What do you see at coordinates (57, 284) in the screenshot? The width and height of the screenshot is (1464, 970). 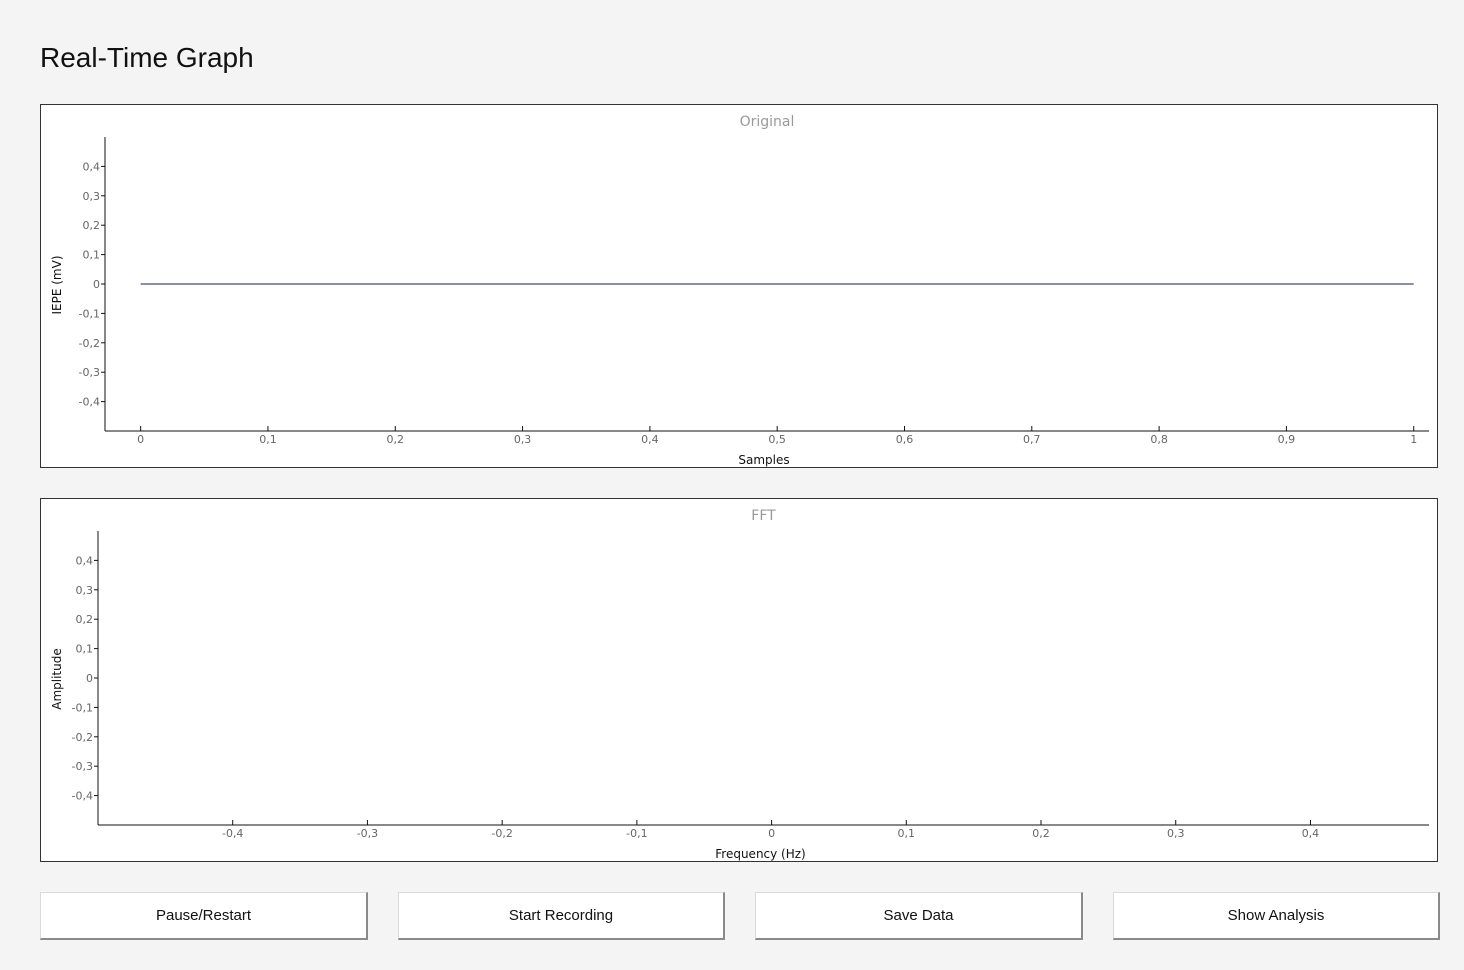 I see `y-axis-title: IEPE (mV)` at bounding box center [57, 284].